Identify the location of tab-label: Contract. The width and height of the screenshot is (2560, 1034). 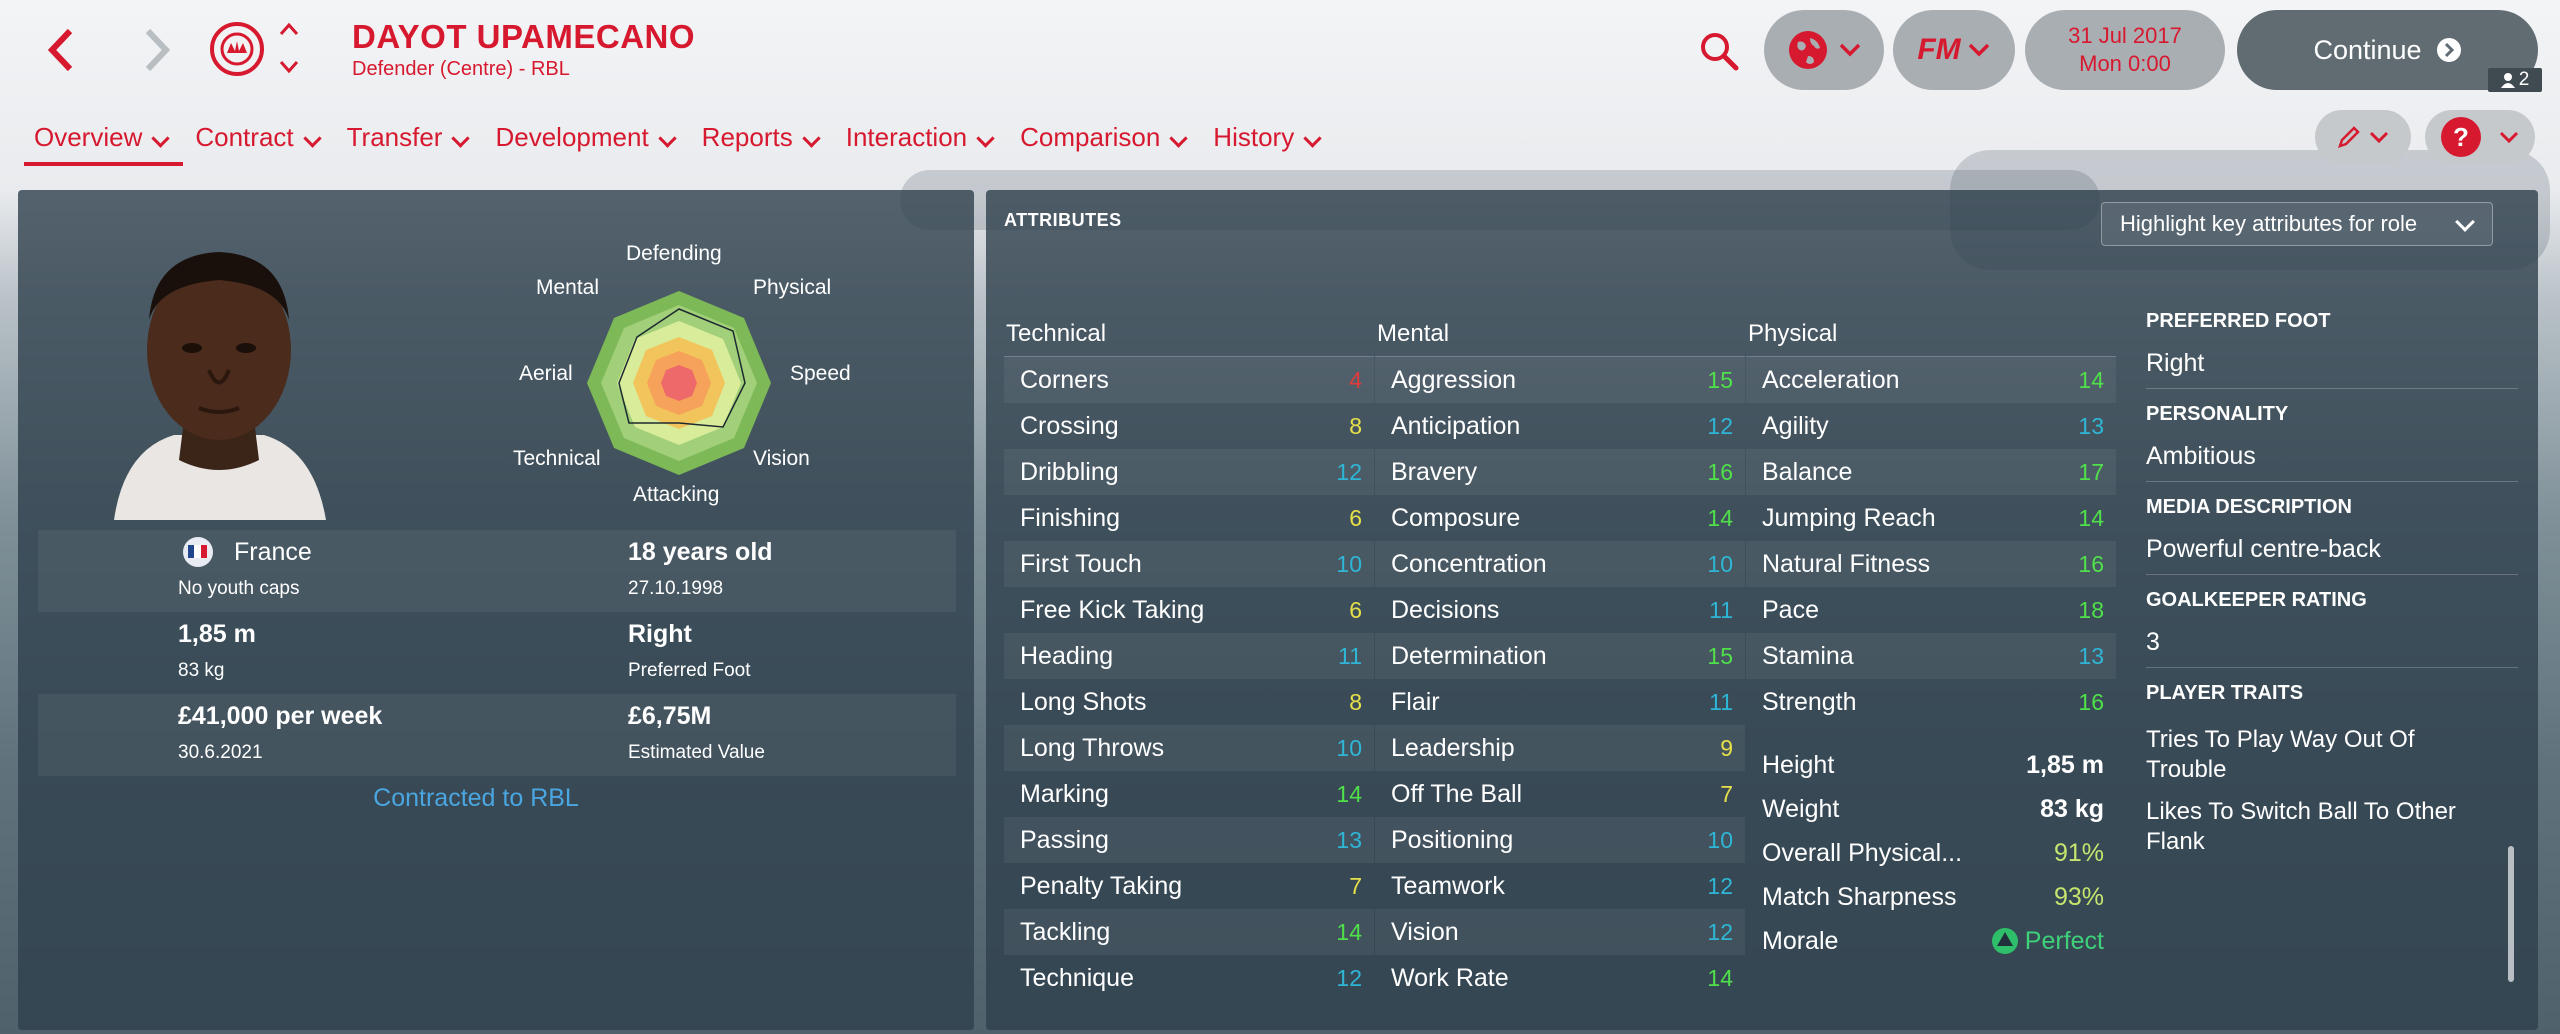
(244, 137).